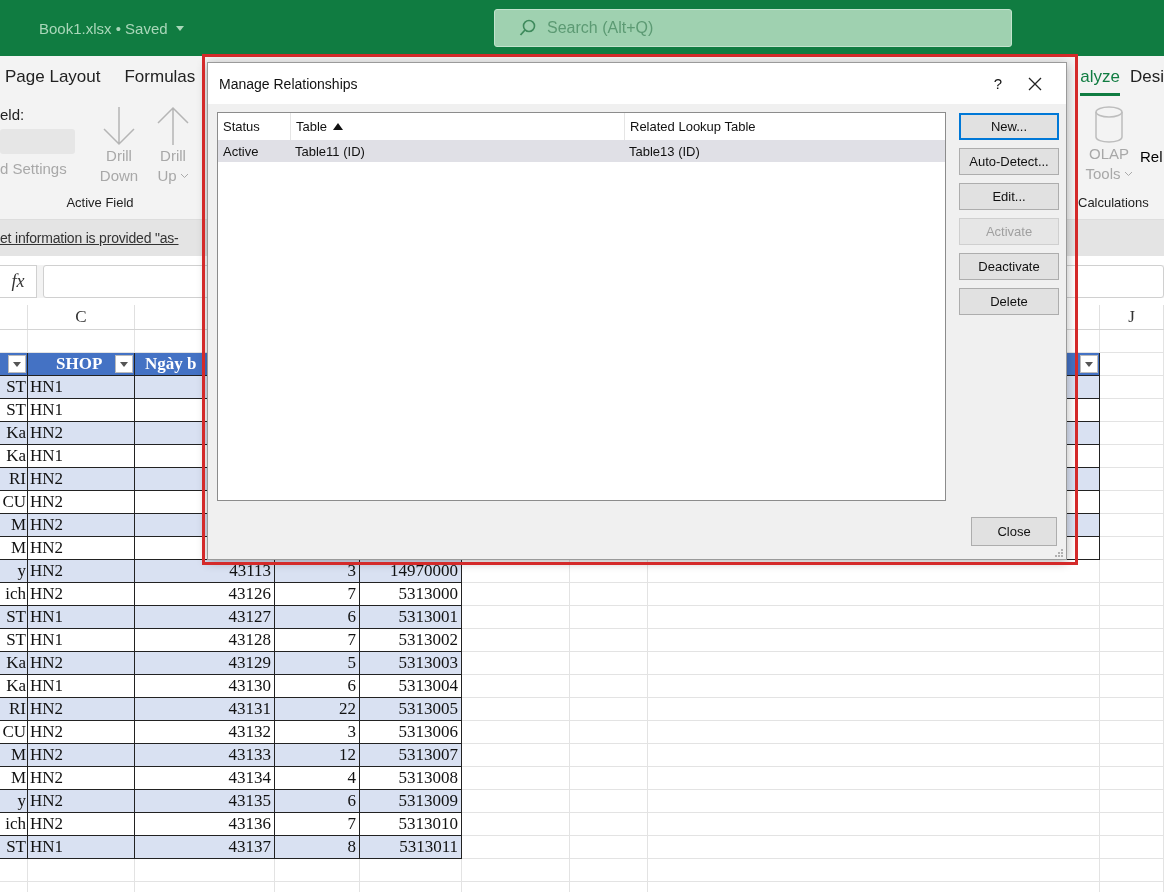 The height and width of the screenshot is (892, 1164). Describe the element at coordinates (664, 151) in the screenshot. I see `list-cell: Table13 (ID)` at that location.